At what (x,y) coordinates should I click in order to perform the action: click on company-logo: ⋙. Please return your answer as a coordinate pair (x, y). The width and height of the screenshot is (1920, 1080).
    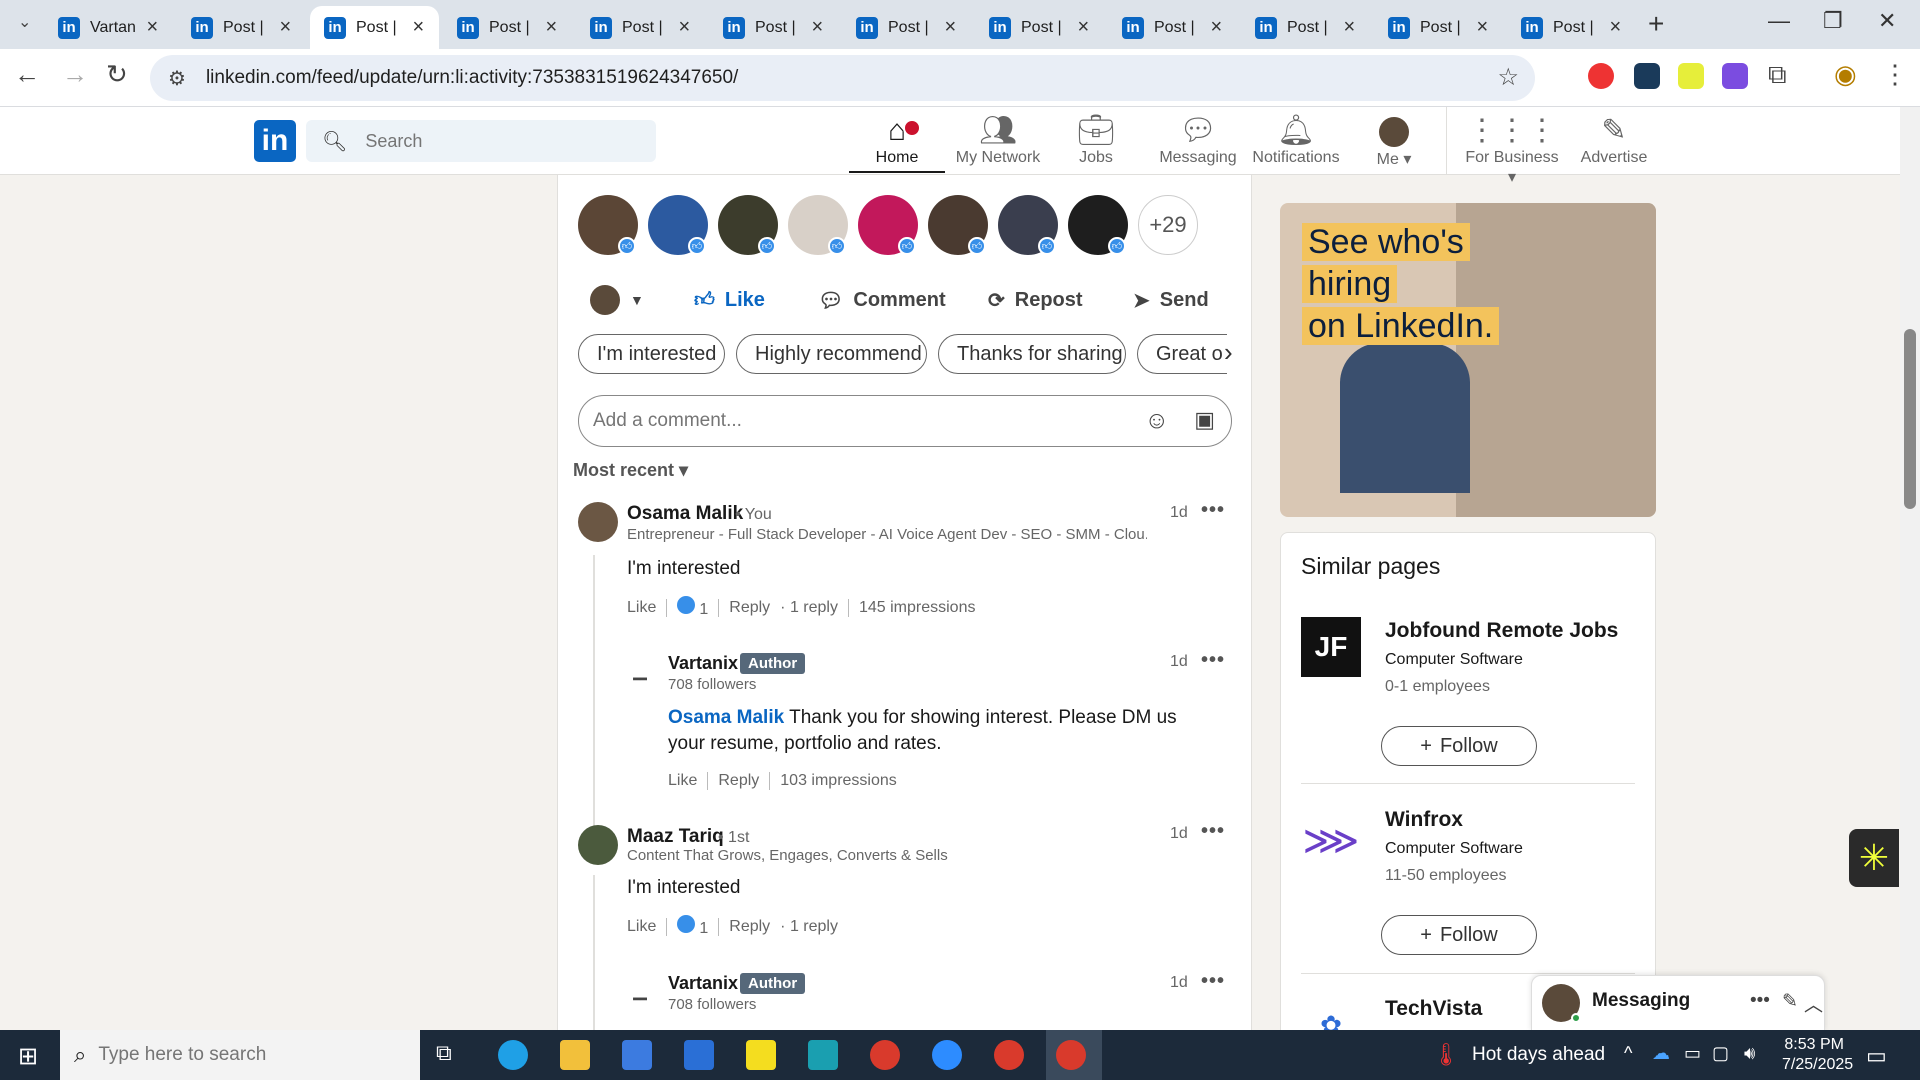
    Looking at the image, I should click on (1331, 841).